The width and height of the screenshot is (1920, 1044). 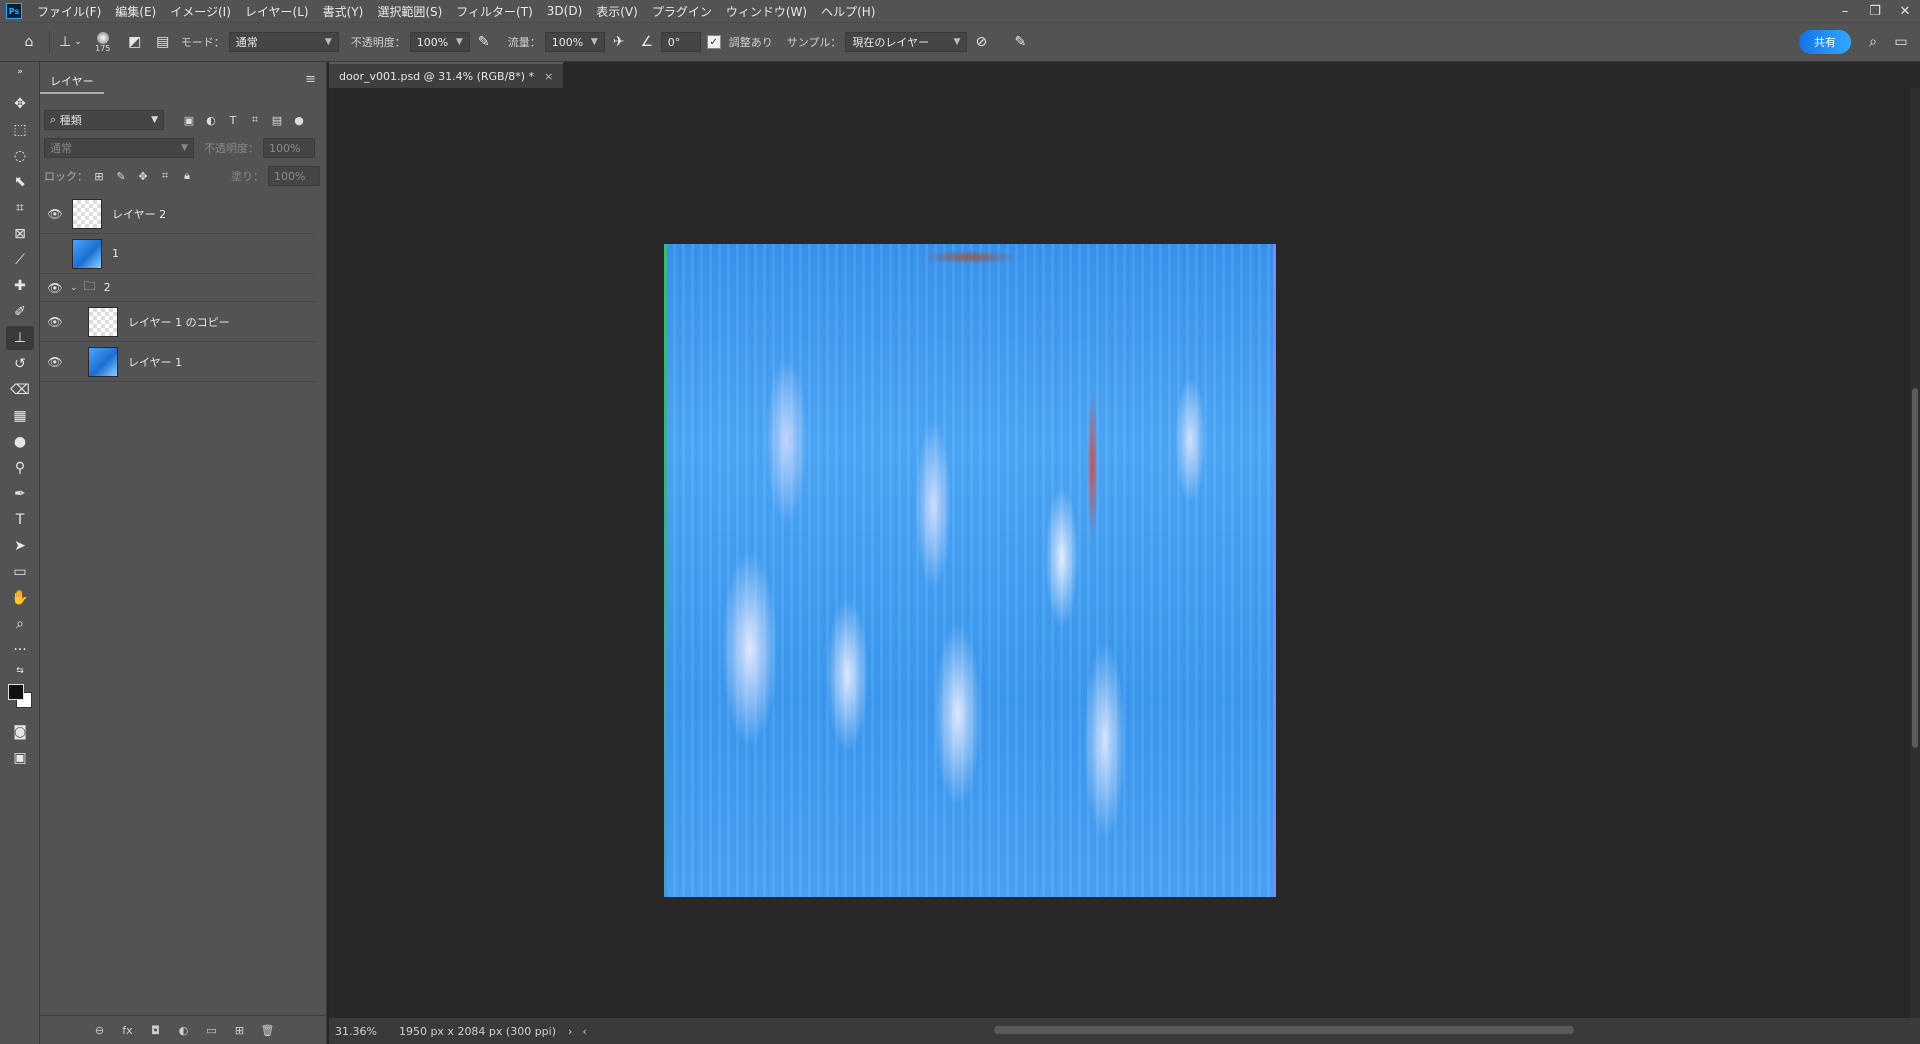 What do you see at coordinates (1284, 1030) in the screenshot?
I see `horizontal-scrollbar-thumb` at bounding box center [1284, 1030].